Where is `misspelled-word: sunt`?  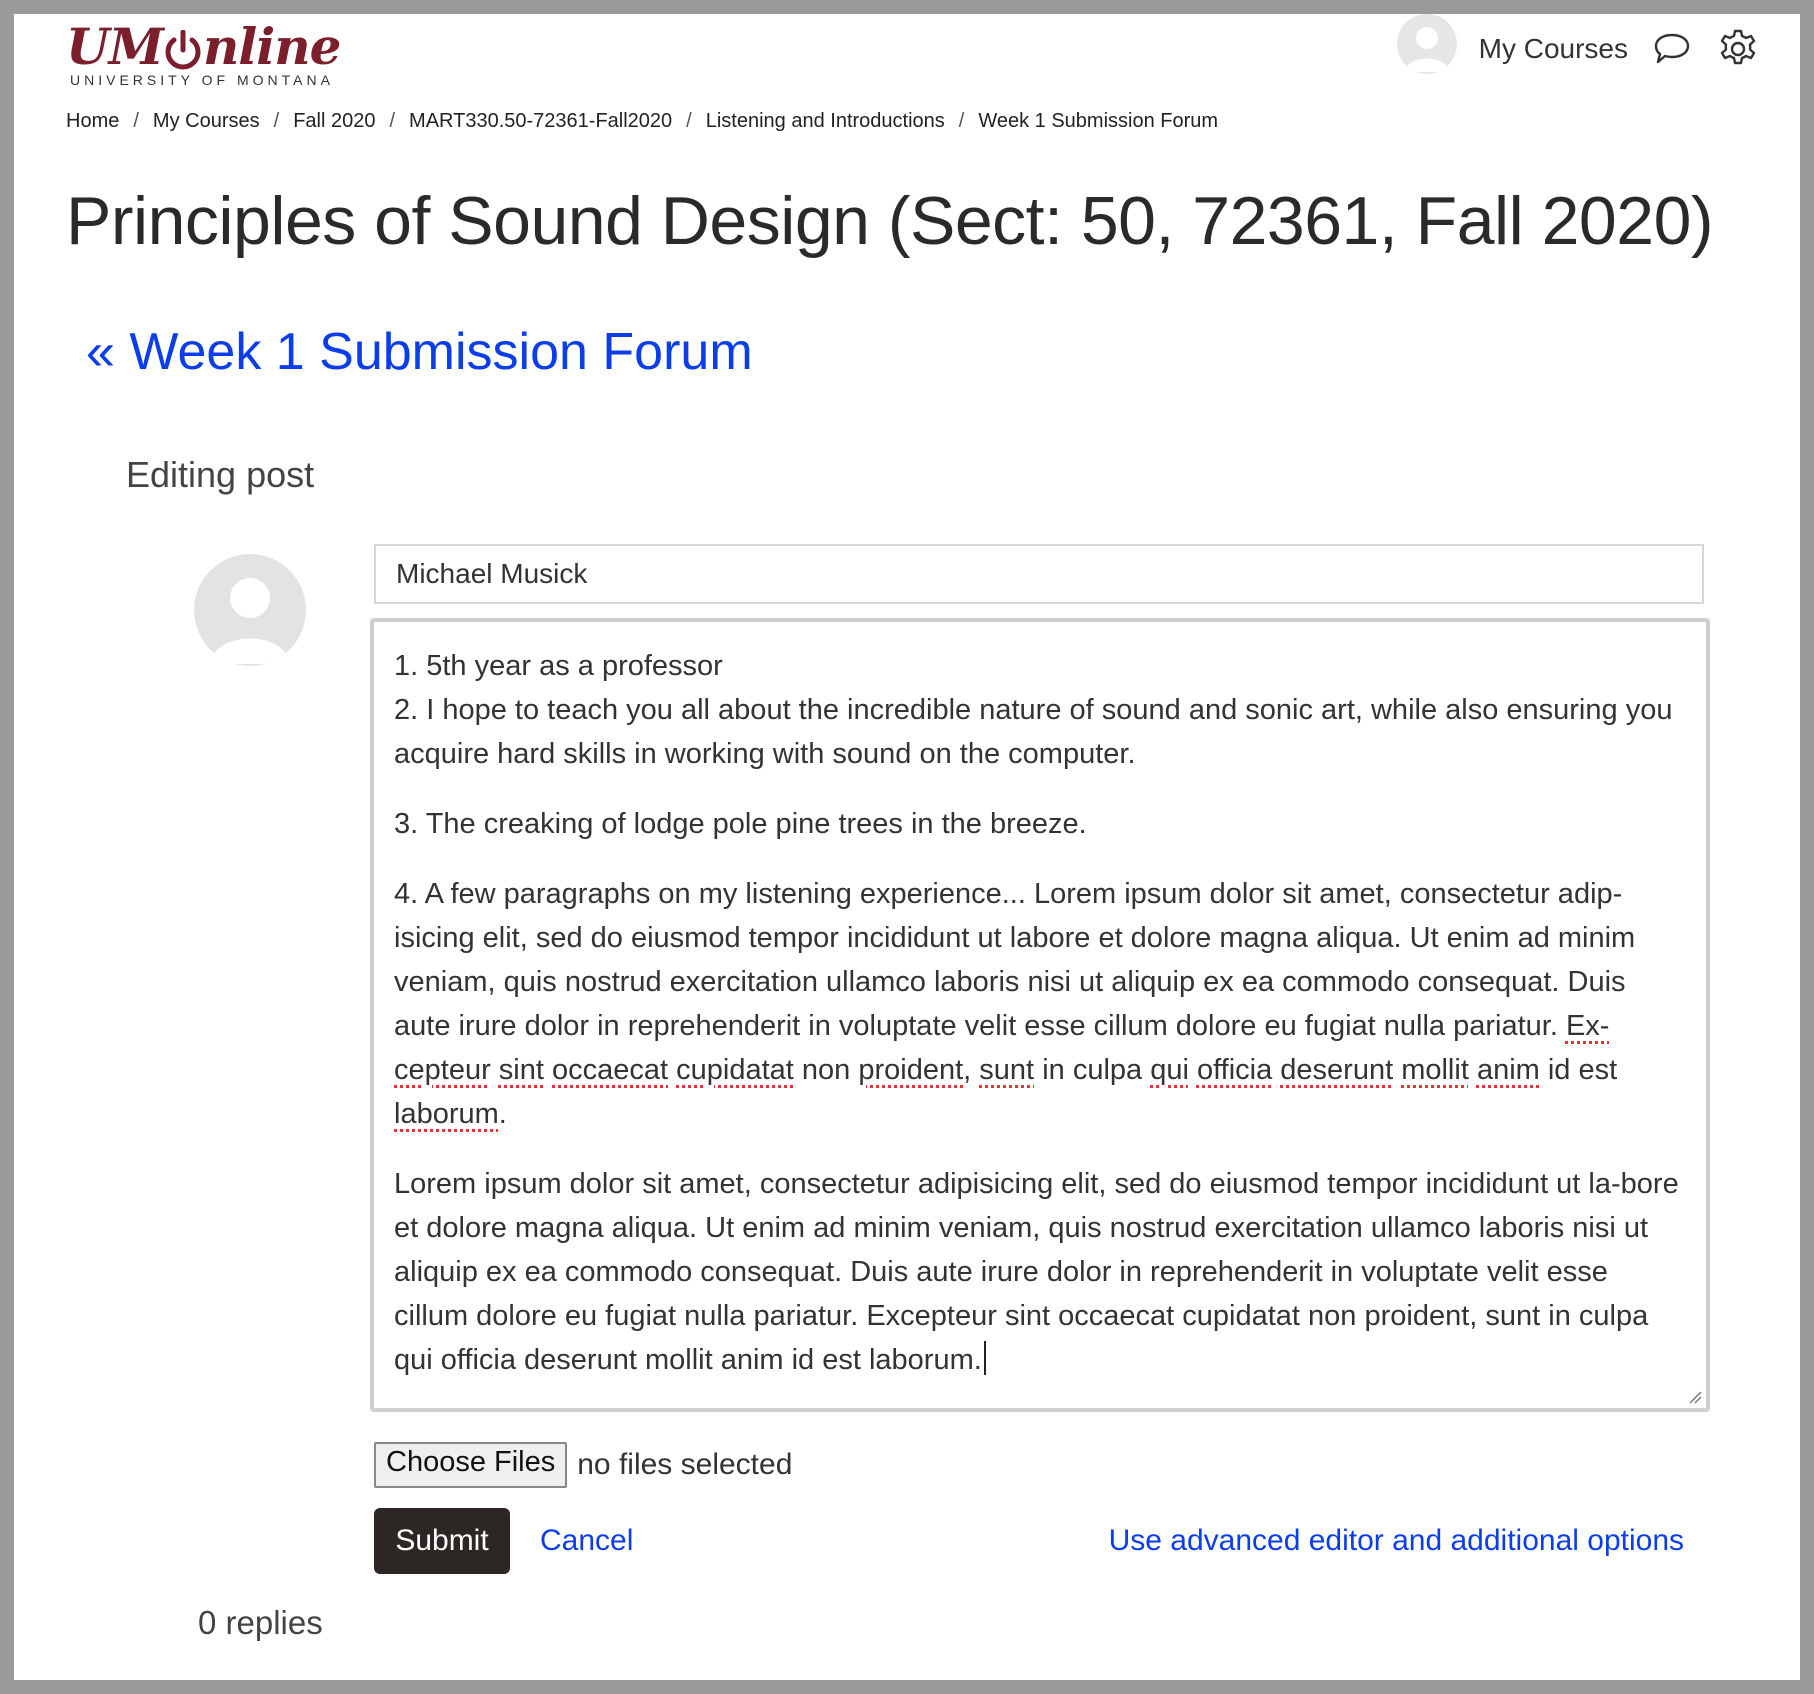
misspelled-word: sunt is located at coordinates (1007, 1070).